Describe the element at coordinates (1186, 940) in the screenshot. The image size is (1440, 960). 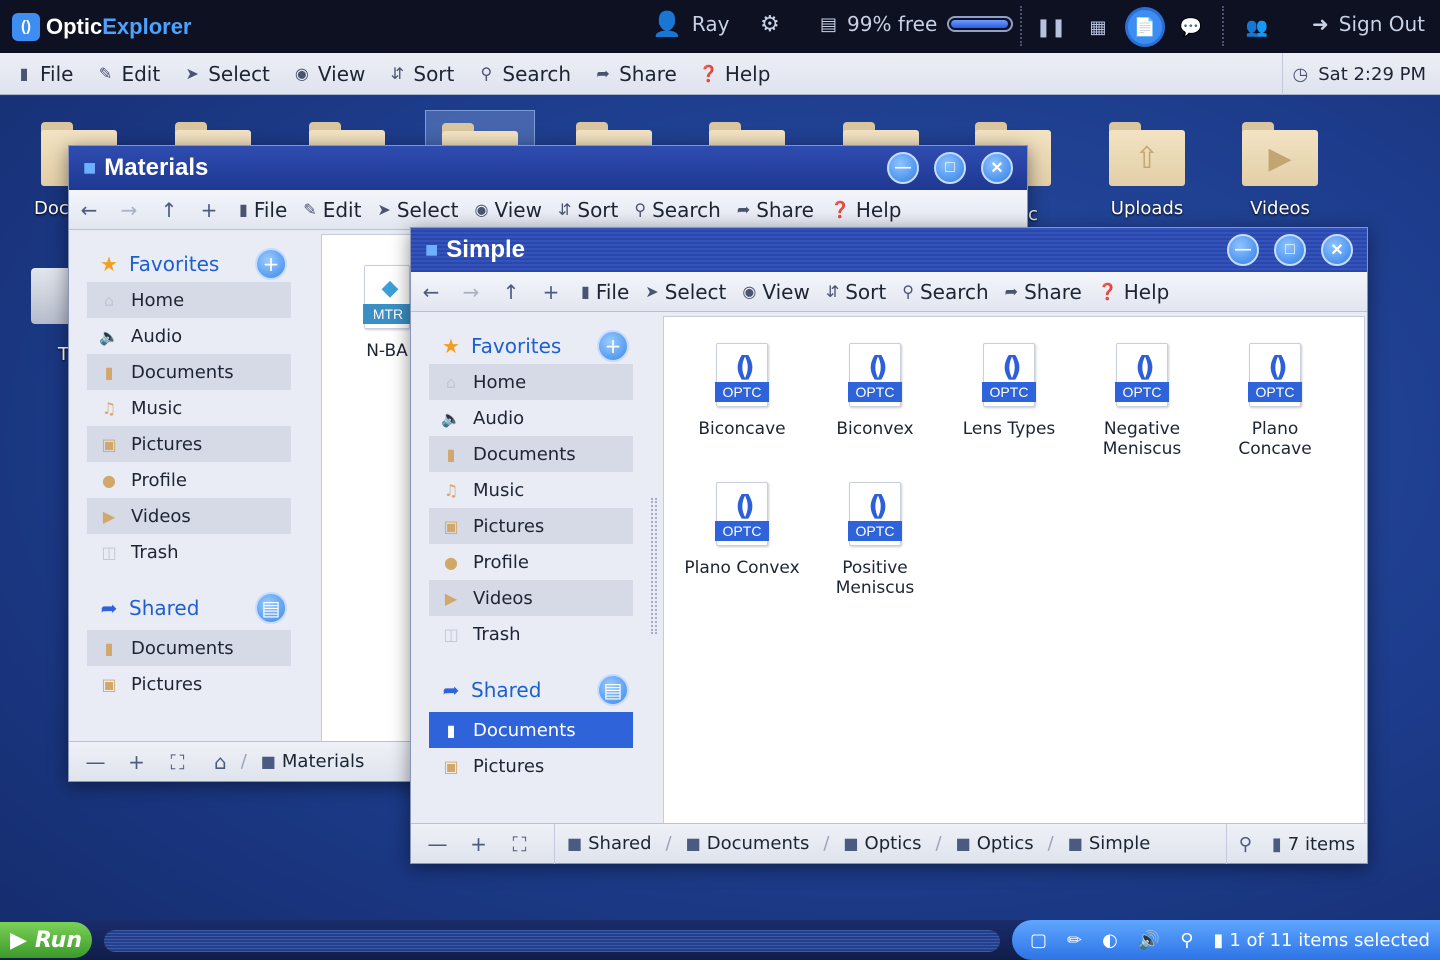
I see `zoom-icon: ⚲` at that location.